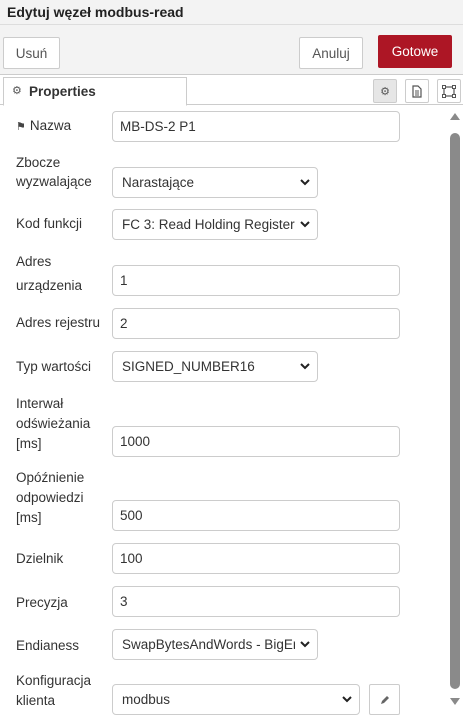 The width and height of the screenshot is (463, 720). What do you see at coordinates (53, 423) in the screenshot?
I see `refresh-interval-label: Interwał odświeżania [ms]` at bounding box center [53, 423].